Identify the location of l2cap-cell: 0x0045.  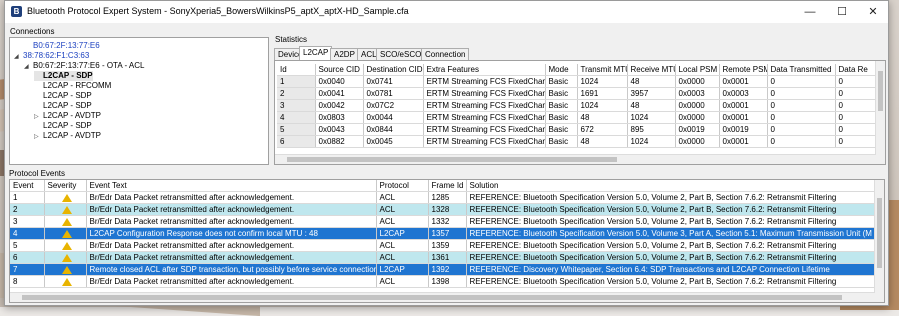
(393, 141).